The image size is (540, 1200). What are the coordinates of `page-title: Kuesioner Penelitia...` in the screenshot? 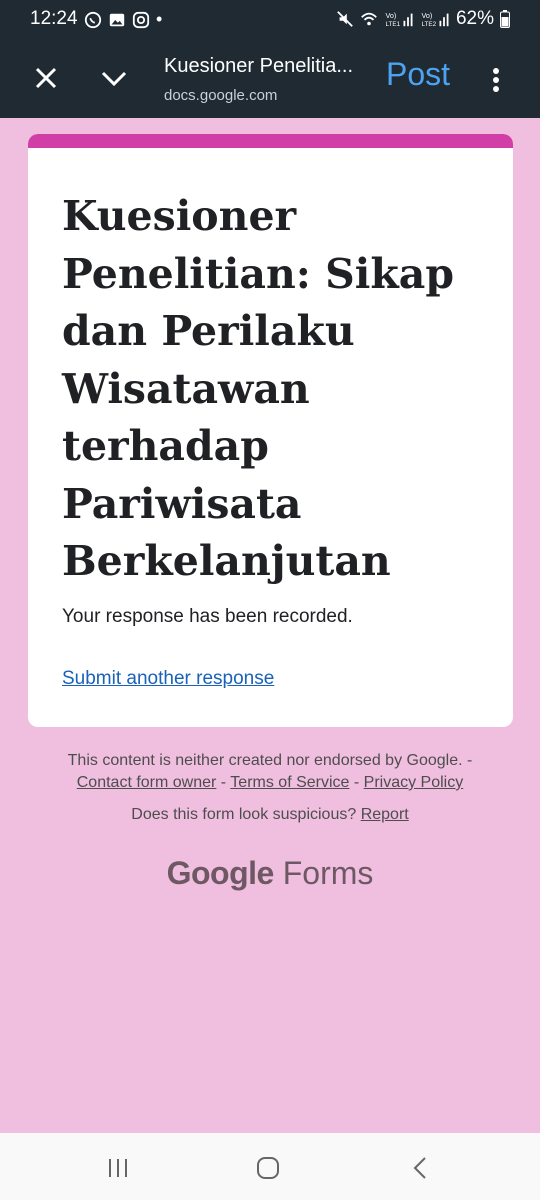 It's located at (259, 66).